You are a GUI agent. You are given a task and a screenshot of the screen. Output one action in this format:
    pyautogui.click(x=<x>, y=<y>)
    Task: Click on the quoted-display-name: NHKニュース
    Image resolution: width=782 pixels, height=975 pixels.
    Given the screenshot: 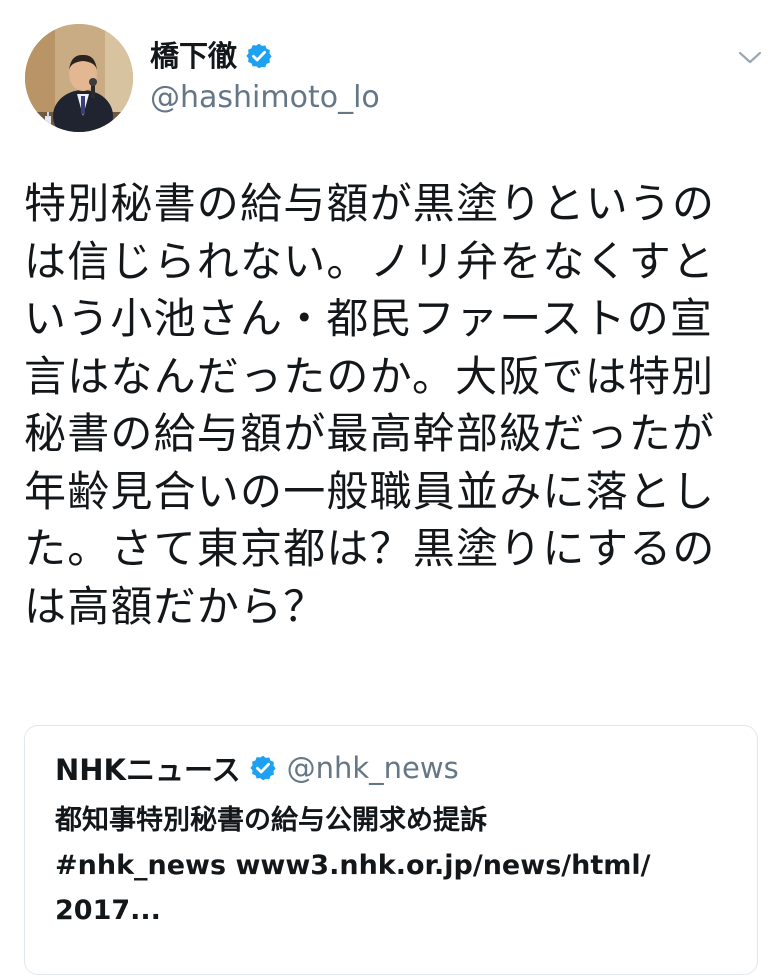 What is the action you would take?
    pyautogui.click(x=148, y=770)
    